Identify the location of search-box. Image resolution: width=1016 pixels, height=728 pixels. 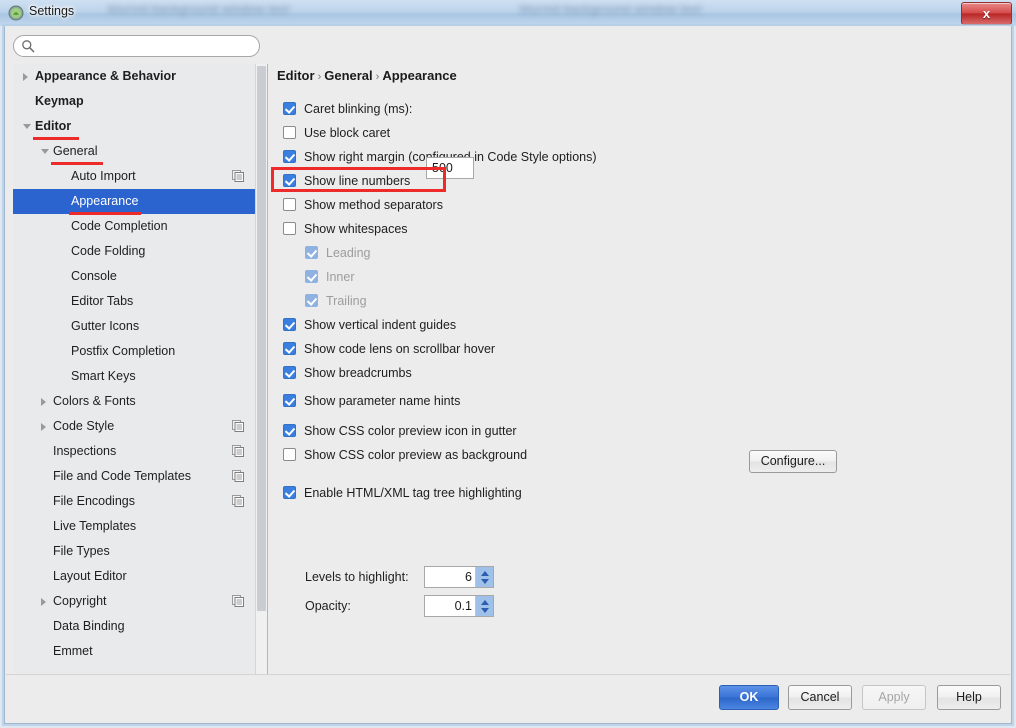
(136, 46).